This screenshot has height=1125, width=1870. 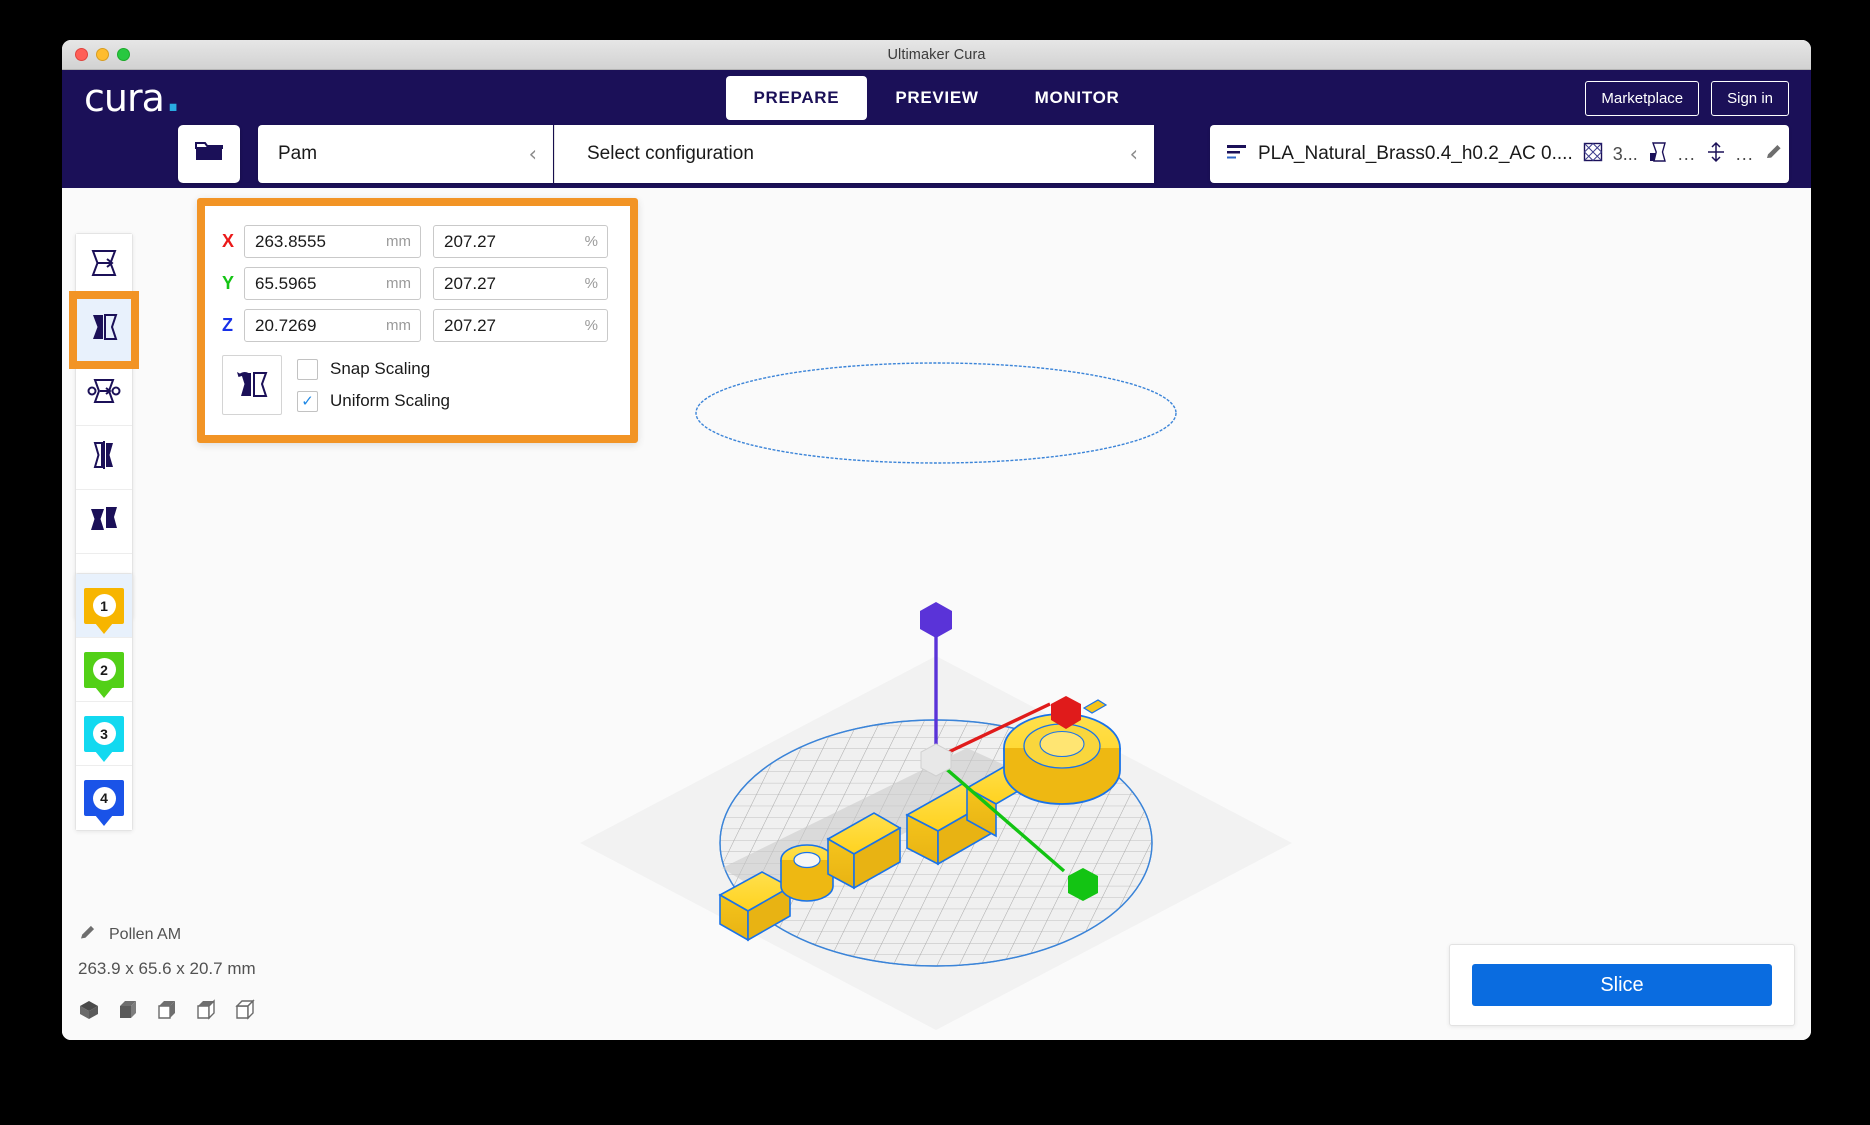 I want to click on scale-y-percent-input: 207.27 %, so click(x=520, y=283).